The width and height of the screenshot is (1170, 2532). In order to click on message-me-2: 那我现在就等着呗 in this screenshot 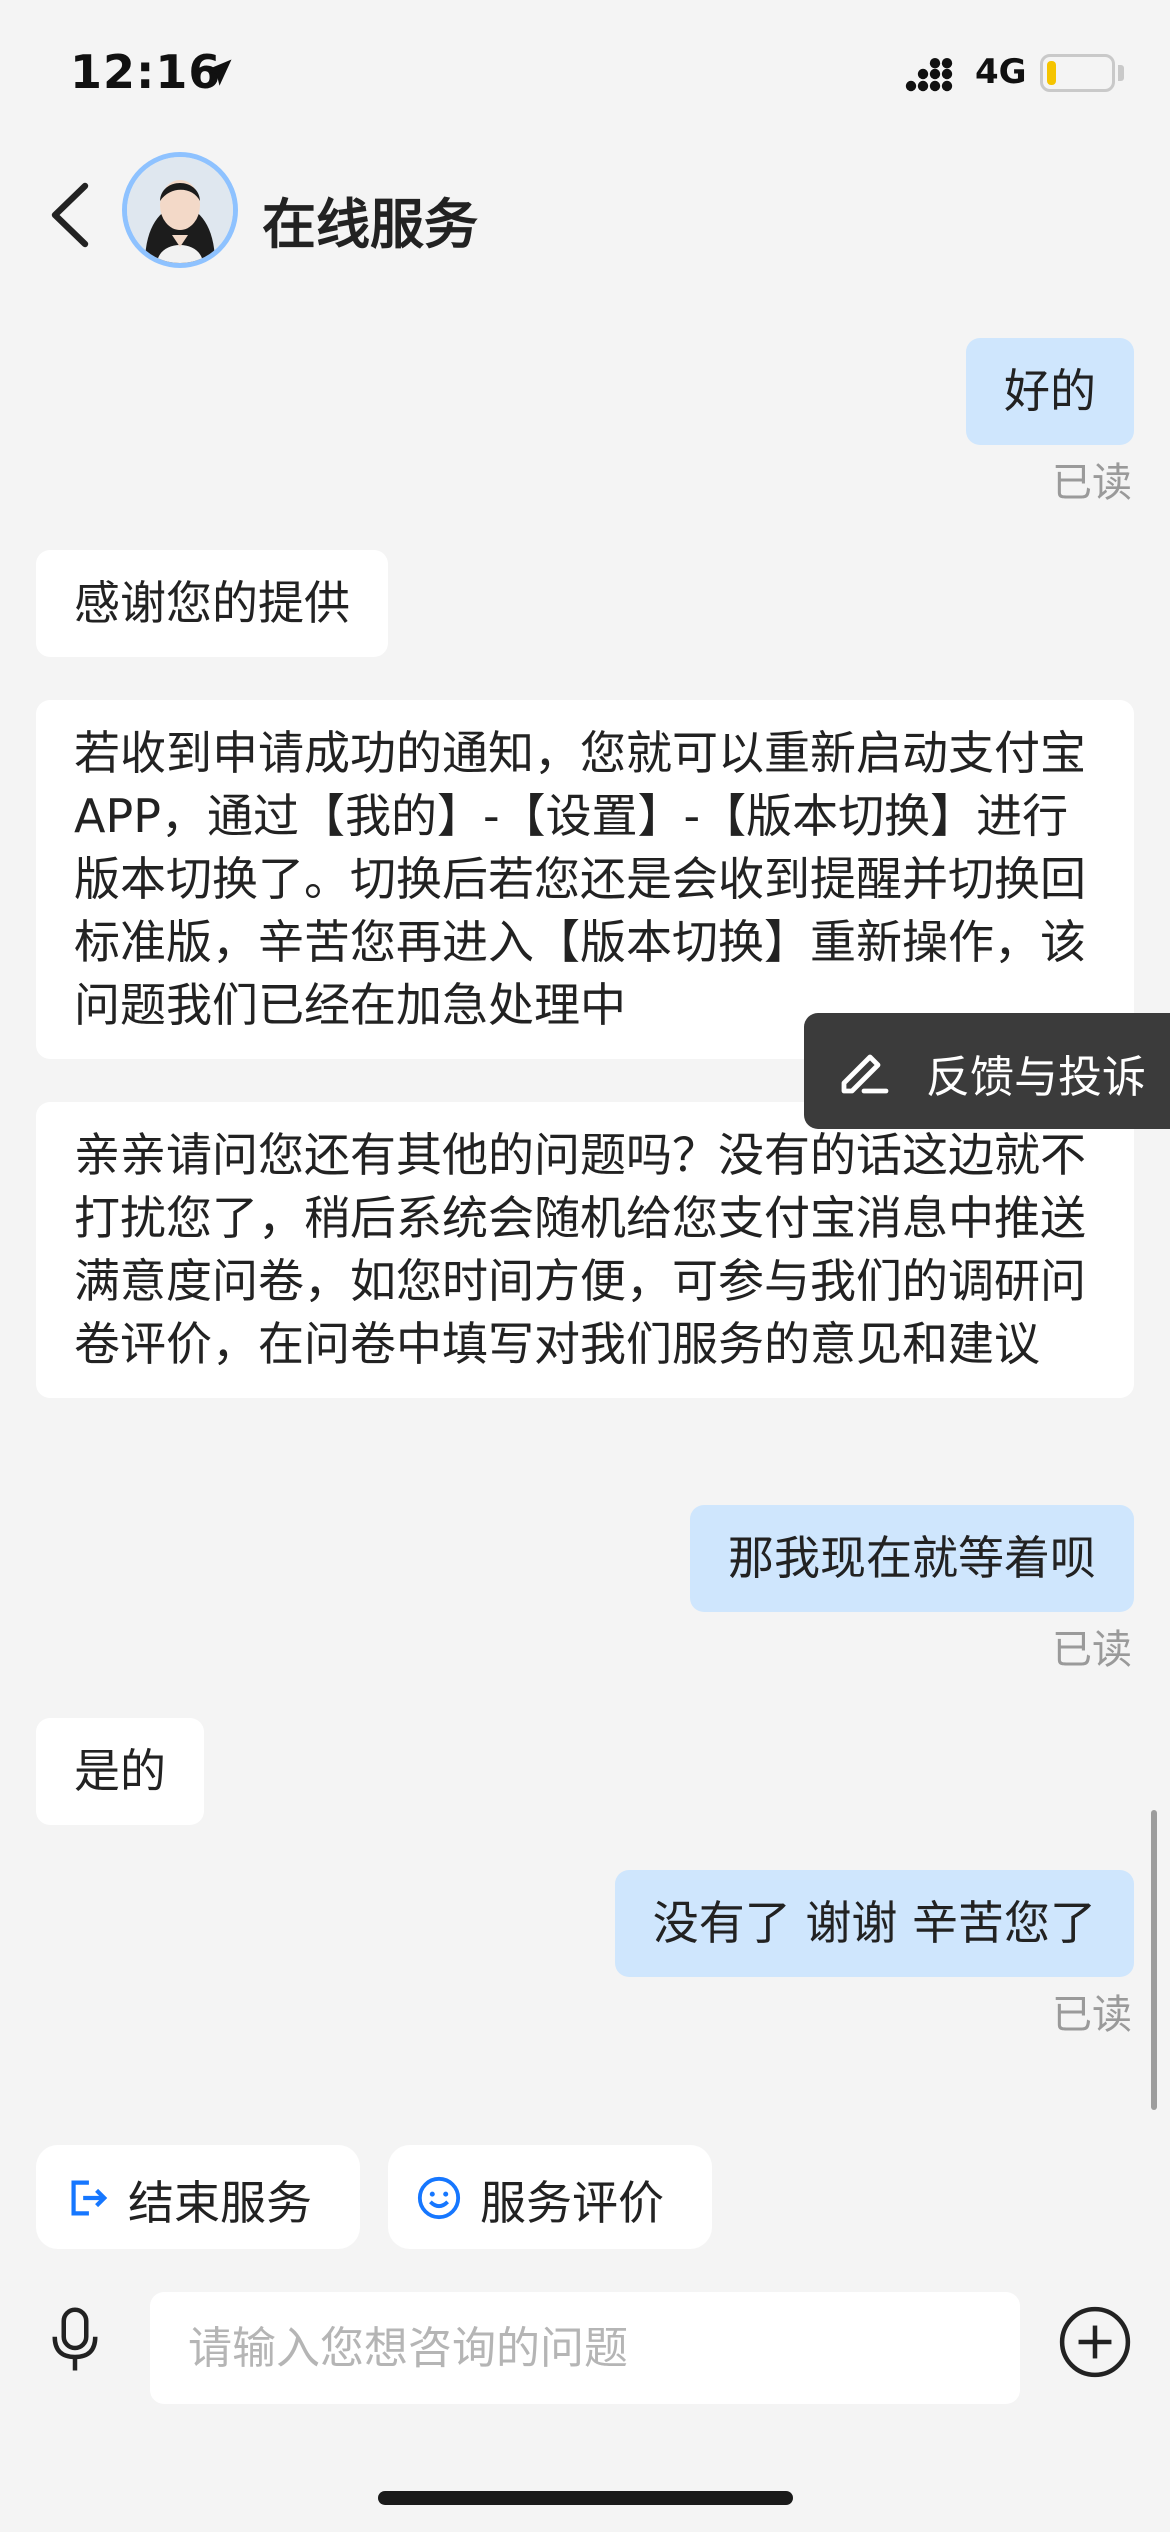, I will do `click(912, 1558)`.